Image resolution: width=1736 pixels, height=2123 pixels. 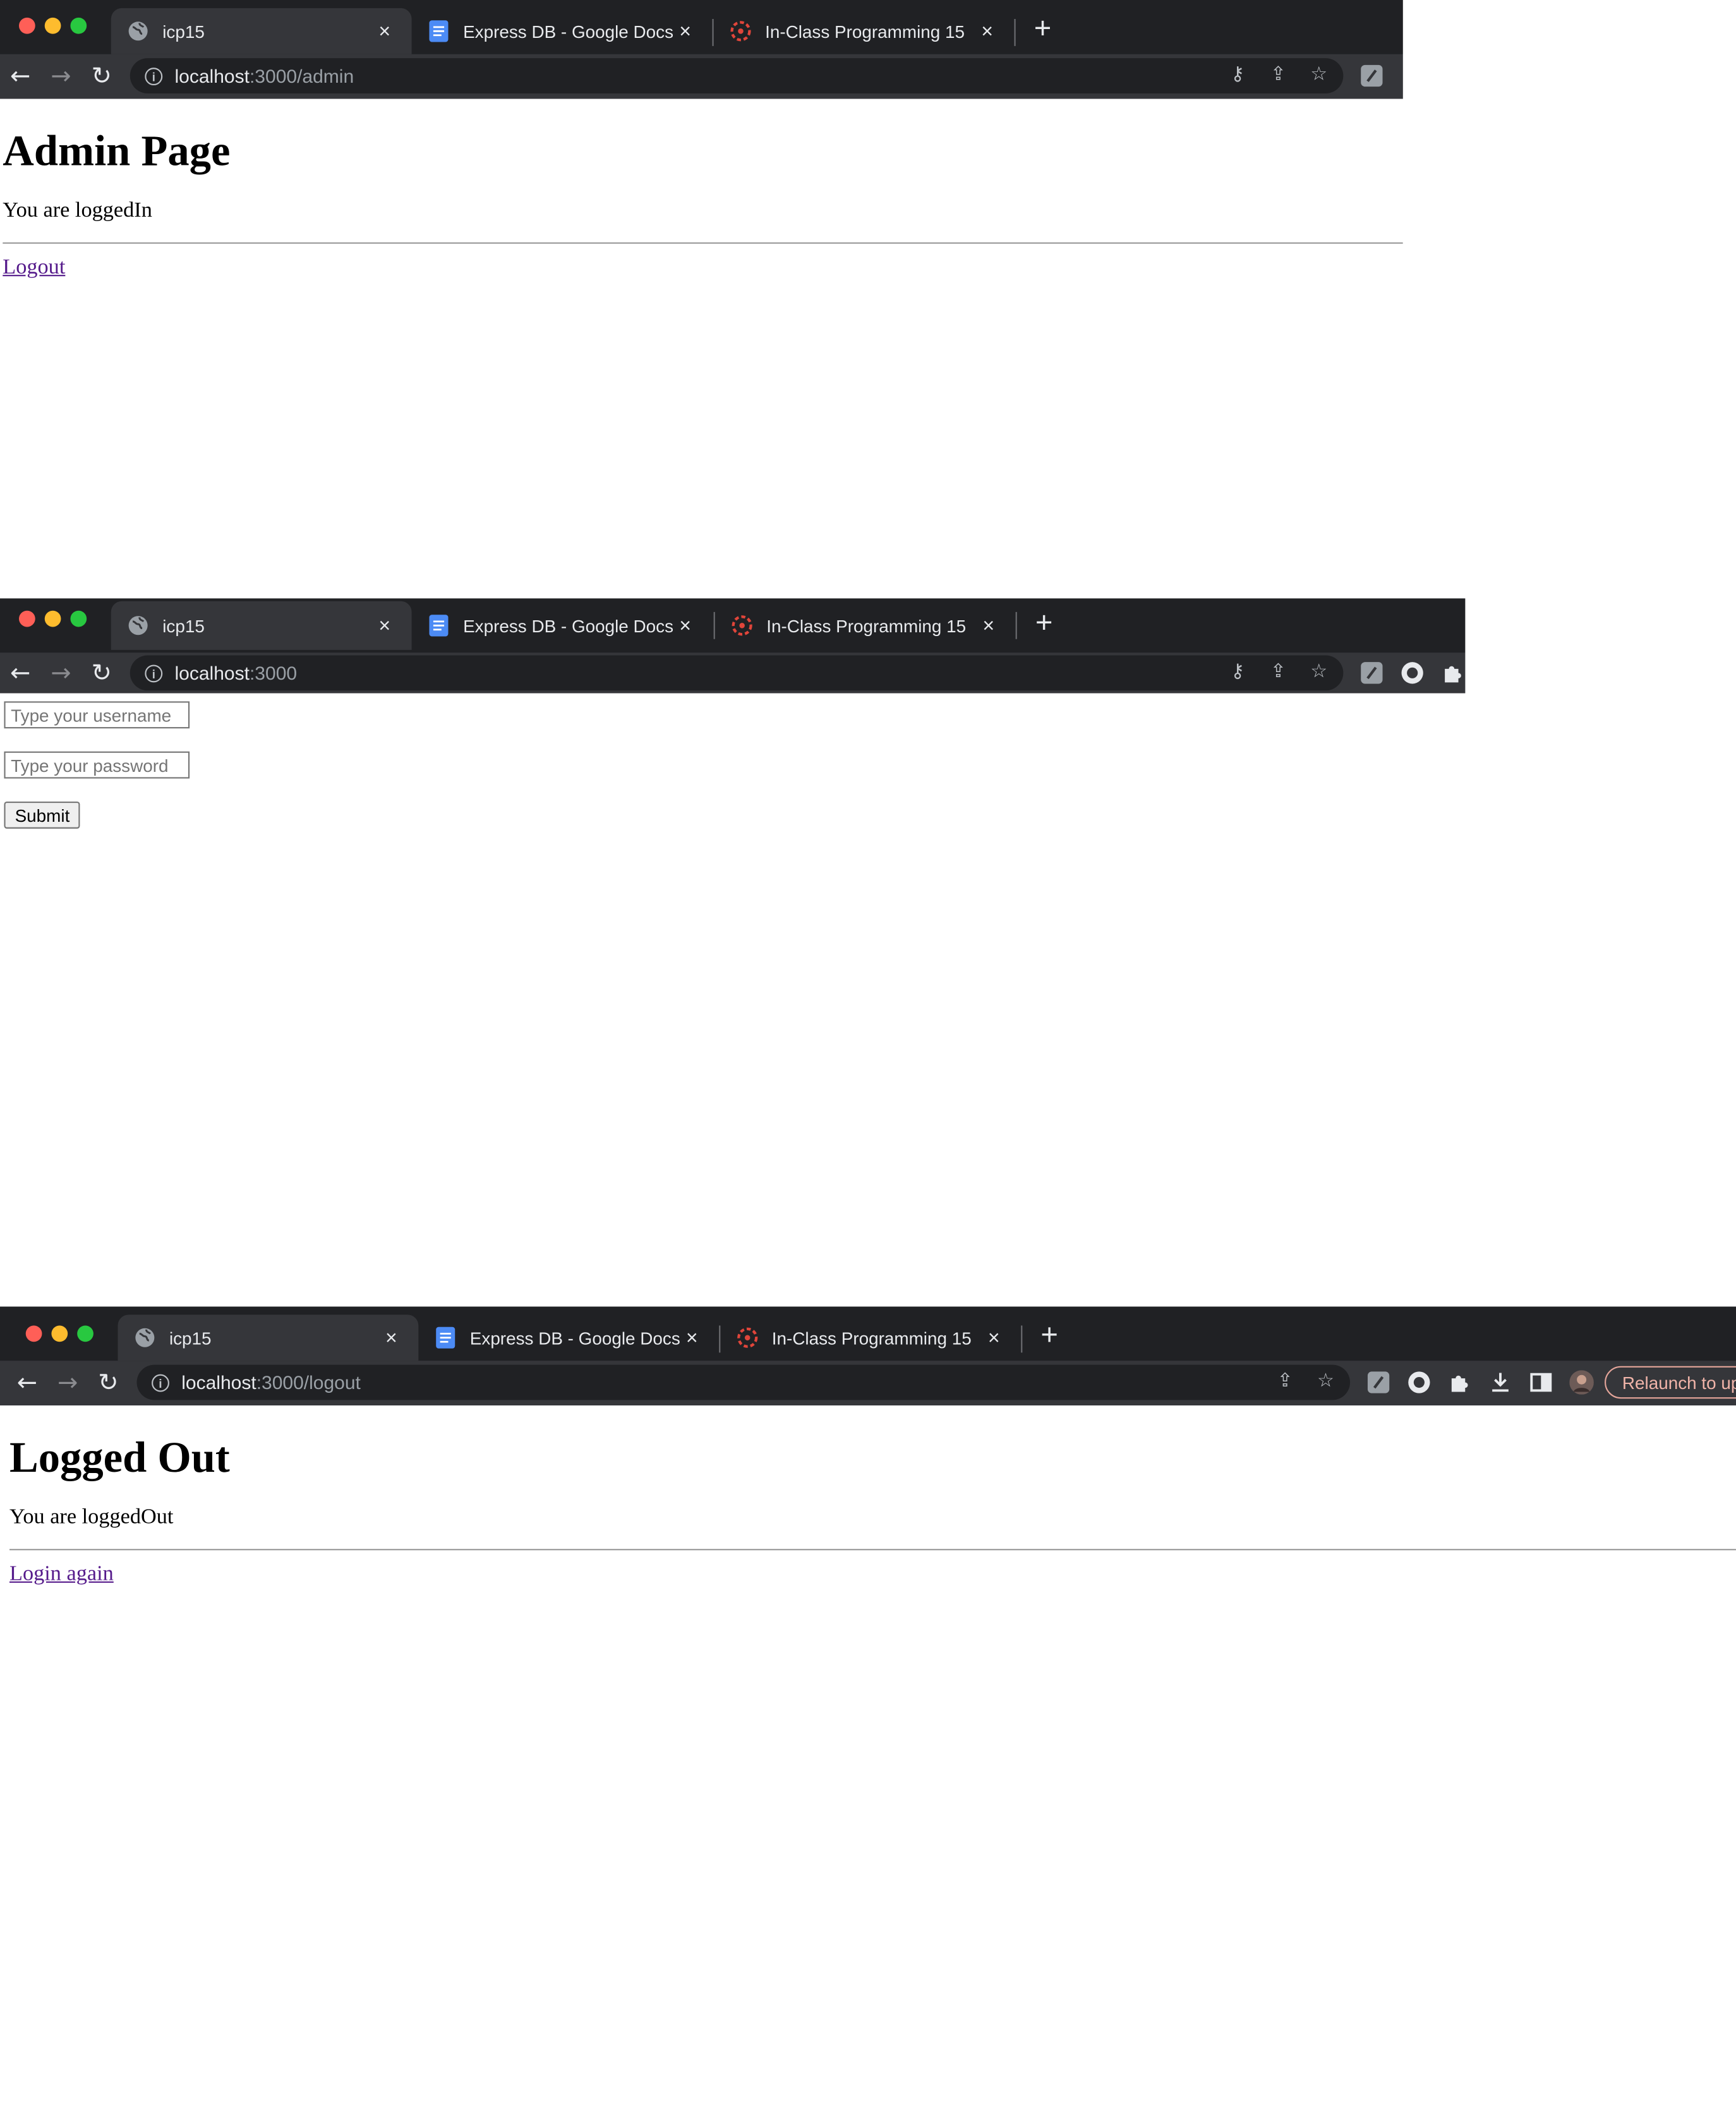 I want to click on logout-link: Logout, so click(x=34, y=268).